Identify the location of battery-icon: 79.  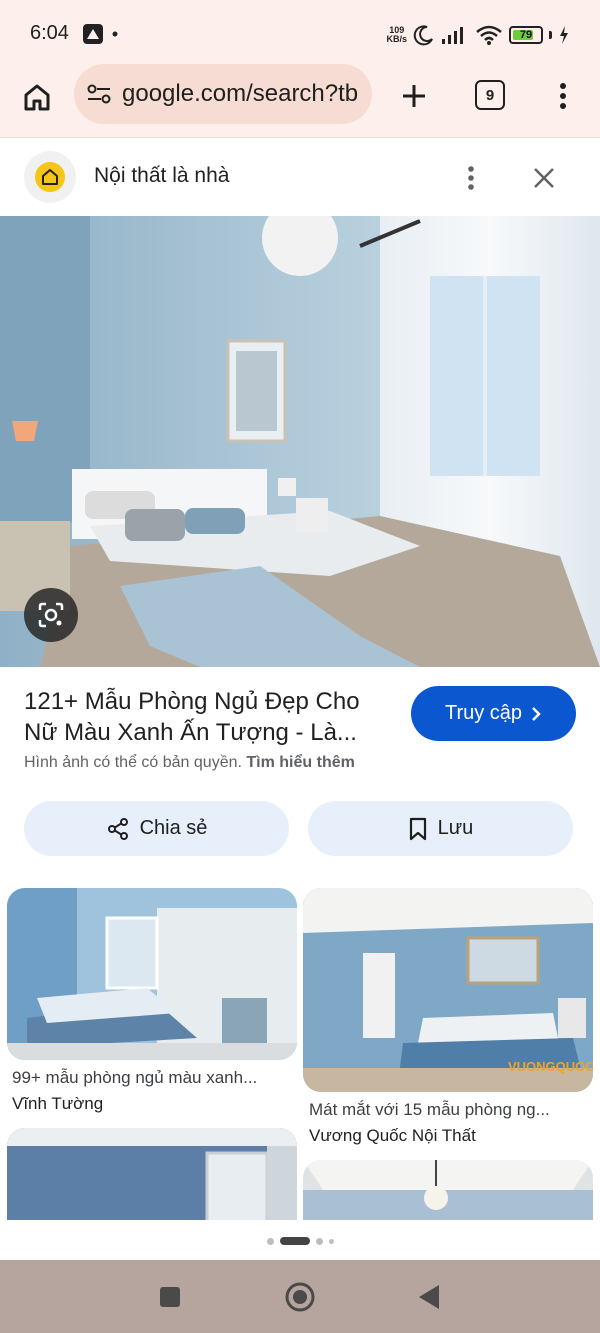
(526, 35).